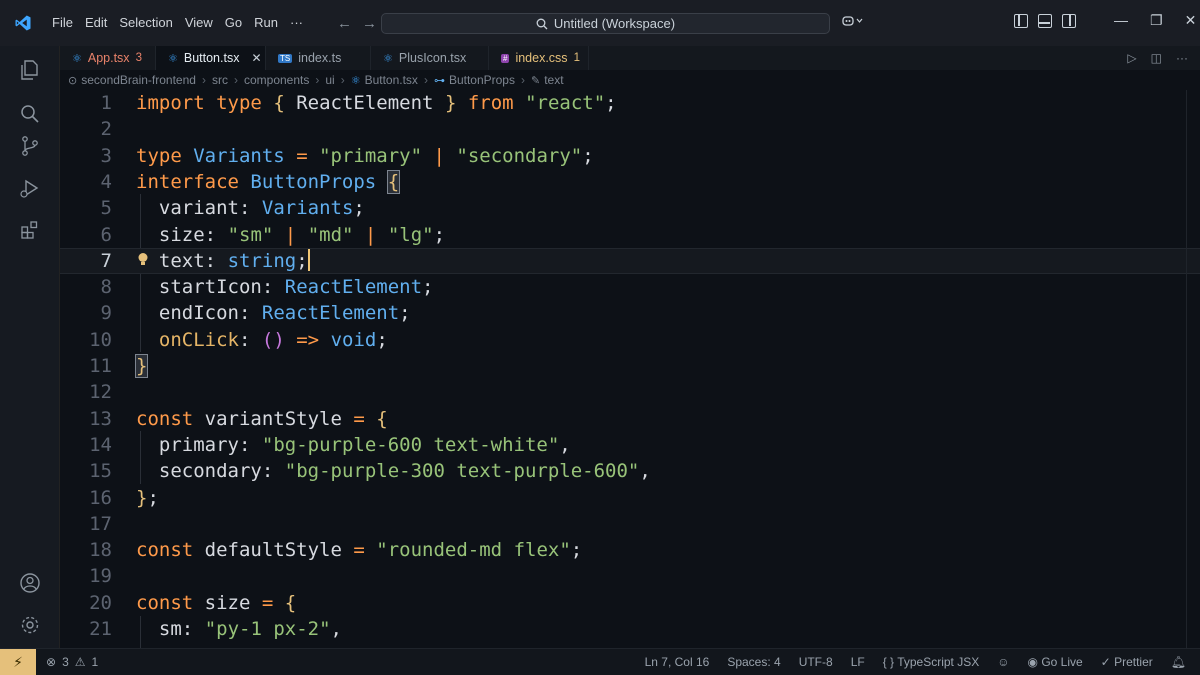 This screenshot has height=675, width=1200. I want to click on toggle-primary-sidebar-icon, so click(1021, 21).